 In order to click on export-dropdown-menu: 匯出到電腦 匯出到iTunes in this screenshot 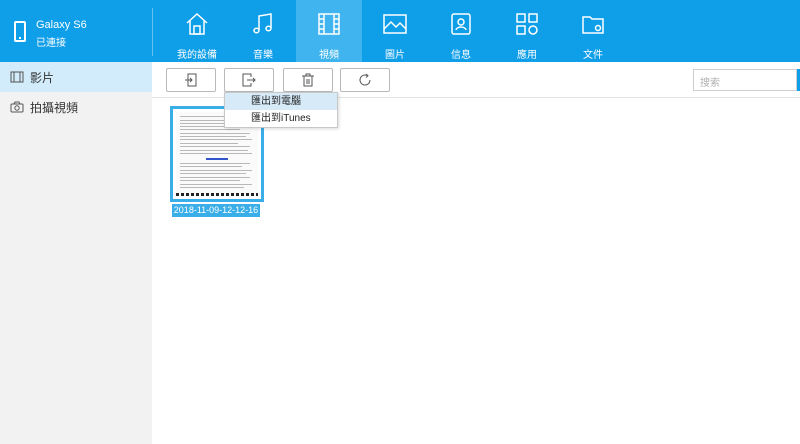, I will do `click(281, 110)`.